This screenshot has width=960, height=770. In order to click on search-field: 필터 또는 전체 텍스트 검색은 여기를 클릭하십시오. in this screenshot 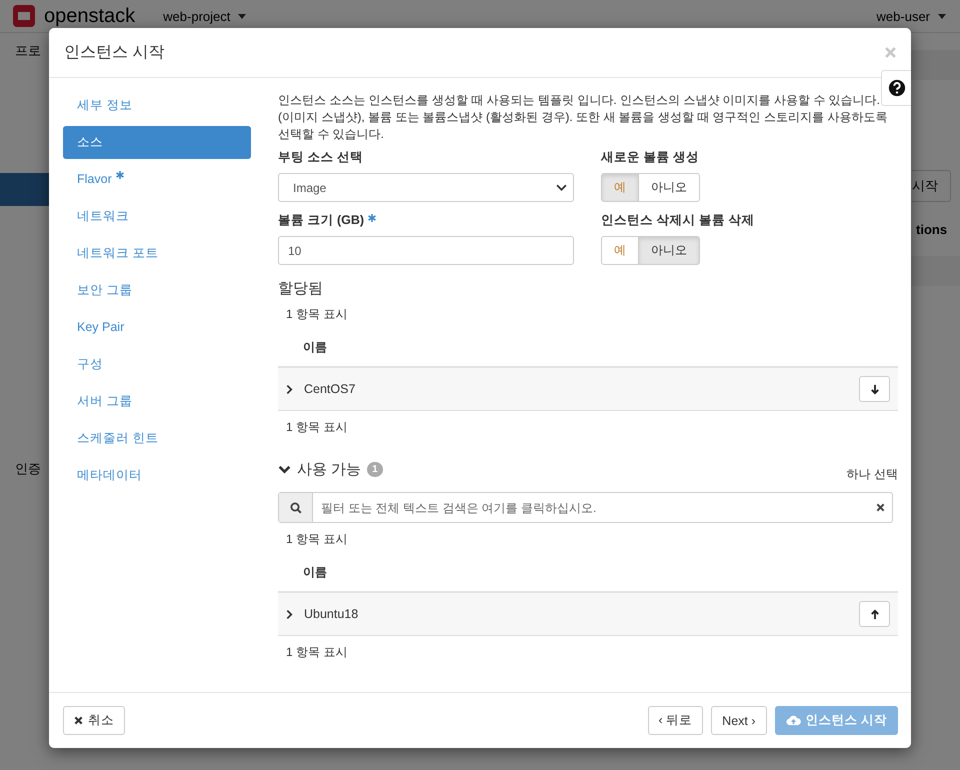, I will do `click(594, 507)`.